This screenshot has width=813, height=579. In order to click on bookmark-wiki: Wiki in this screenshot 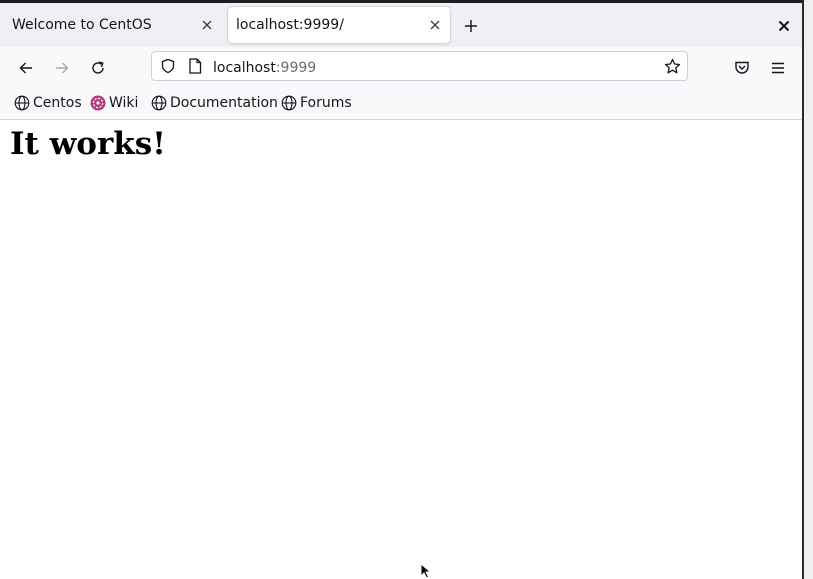, I will do `click(114, 103)`.